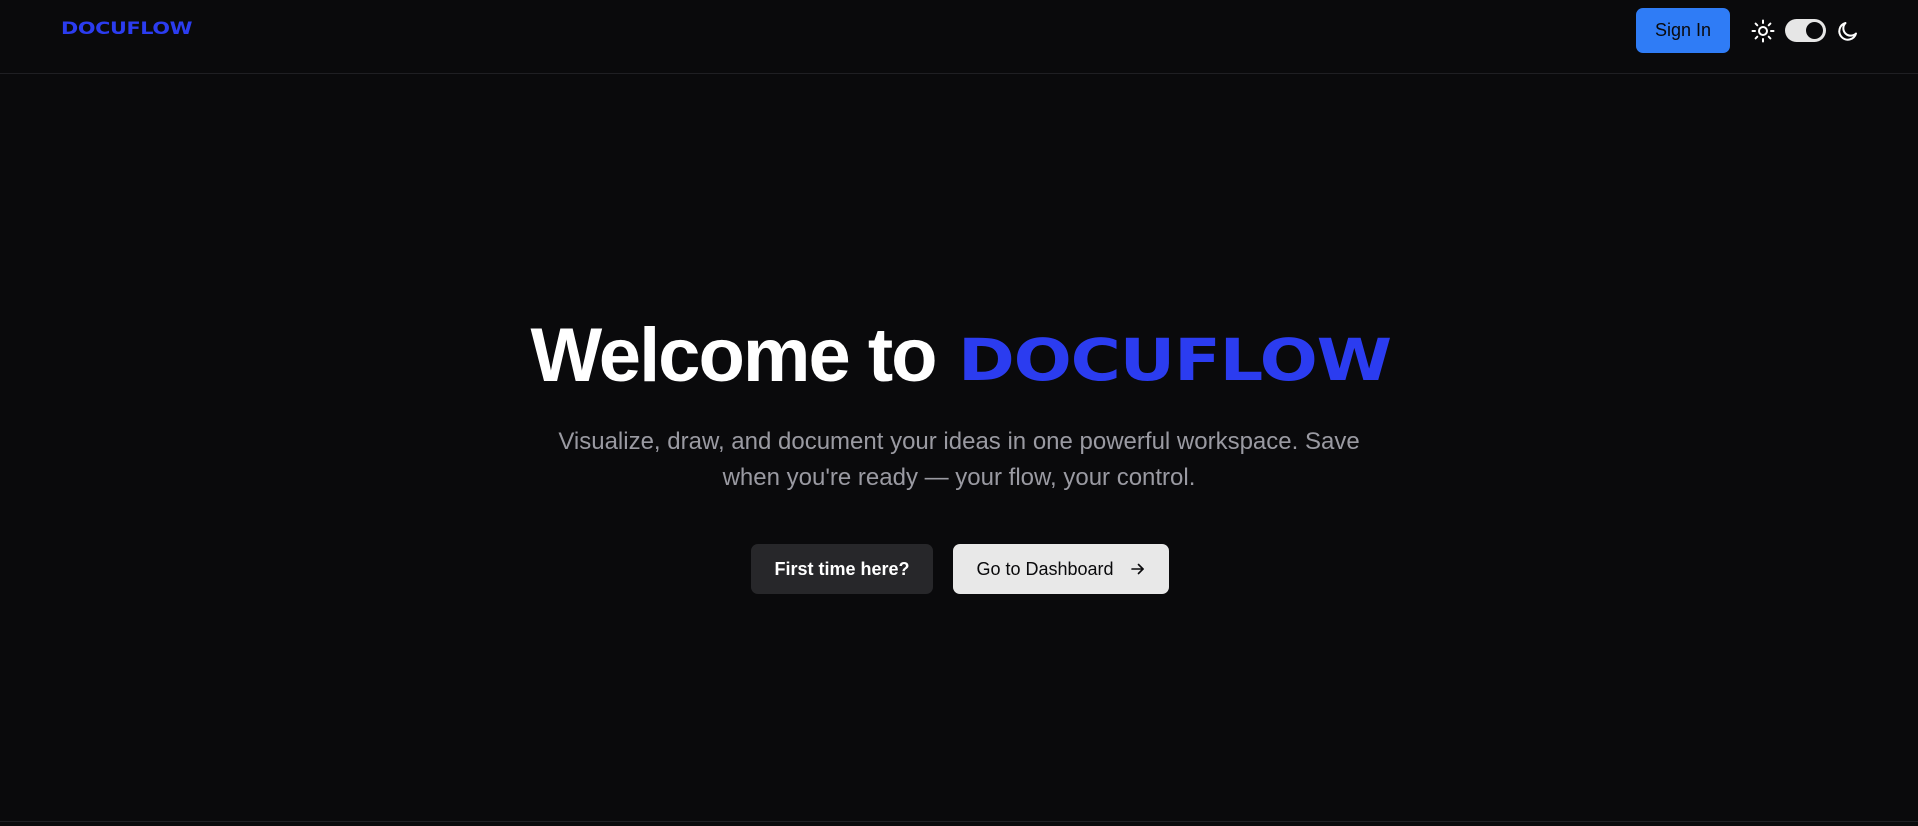 Image resolution: width=1918 pixels, height=826 pixels. Describe the element at coordinates (1848, 31) in the screenshot. I see `moon-icon` at that location.